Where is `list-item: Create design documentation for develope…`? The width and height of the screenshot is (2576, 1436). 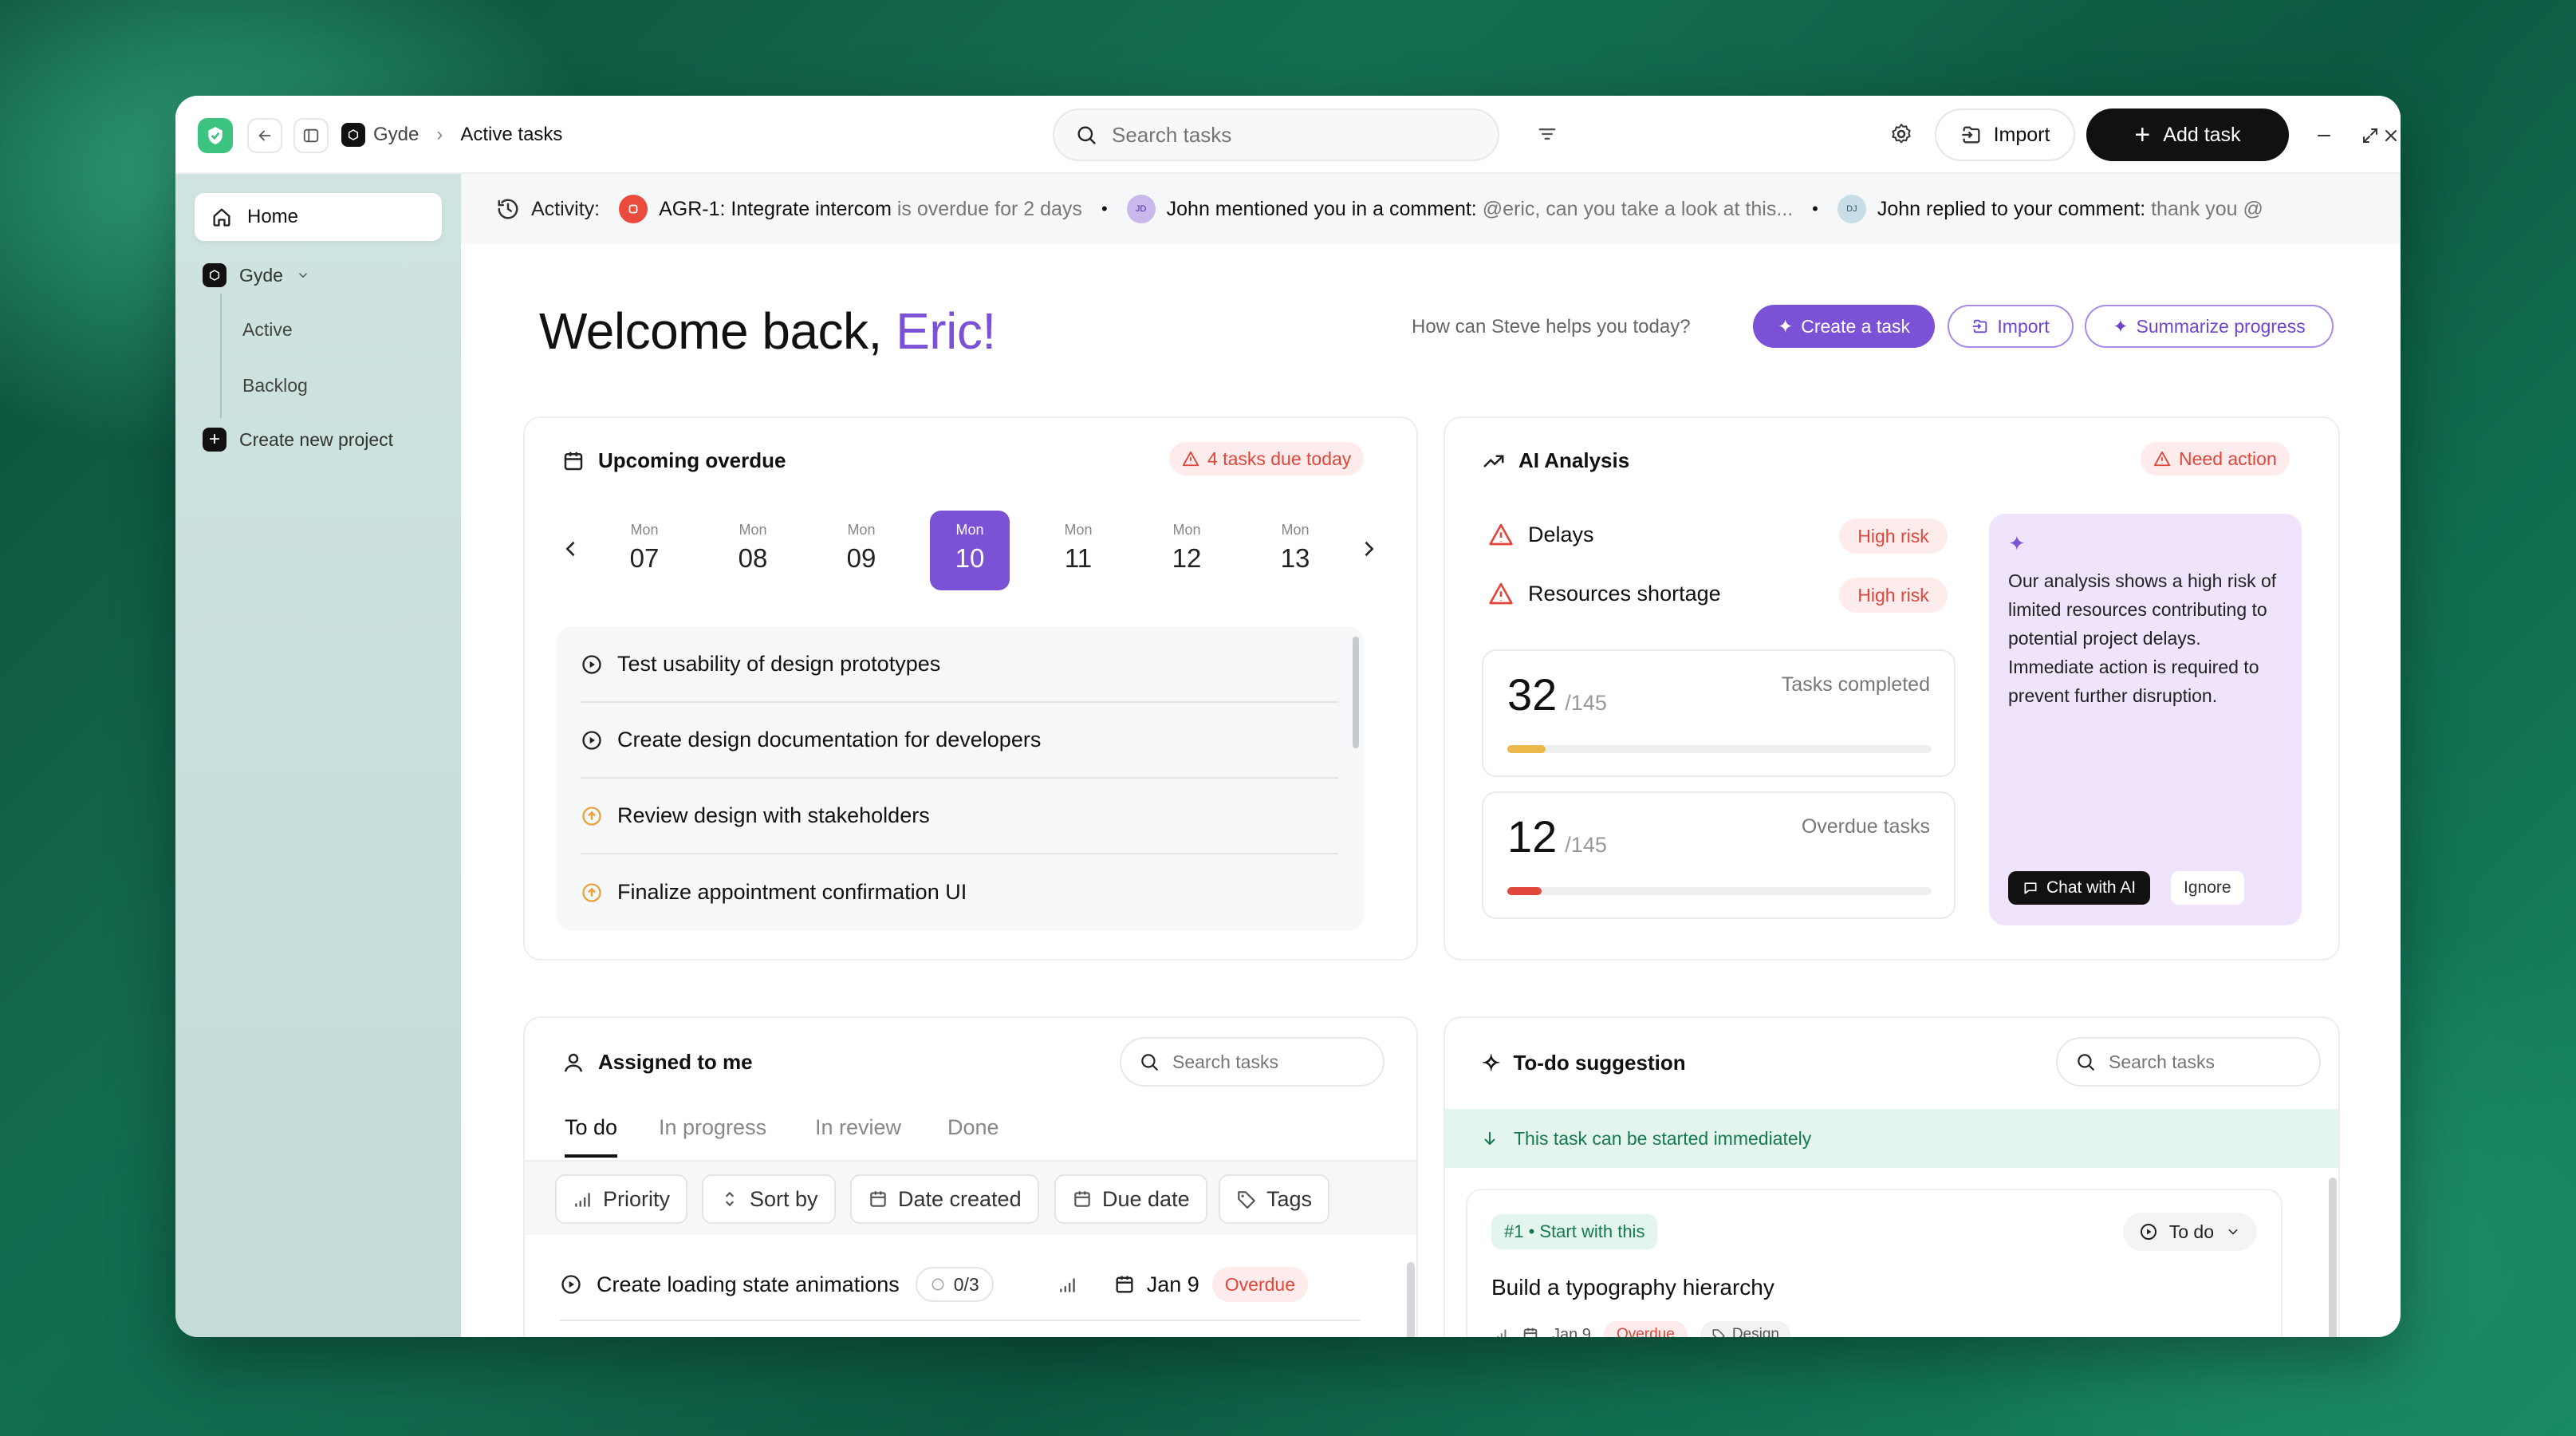 list-item: Create design documentation for develope… is located at coordinates (959, 741).